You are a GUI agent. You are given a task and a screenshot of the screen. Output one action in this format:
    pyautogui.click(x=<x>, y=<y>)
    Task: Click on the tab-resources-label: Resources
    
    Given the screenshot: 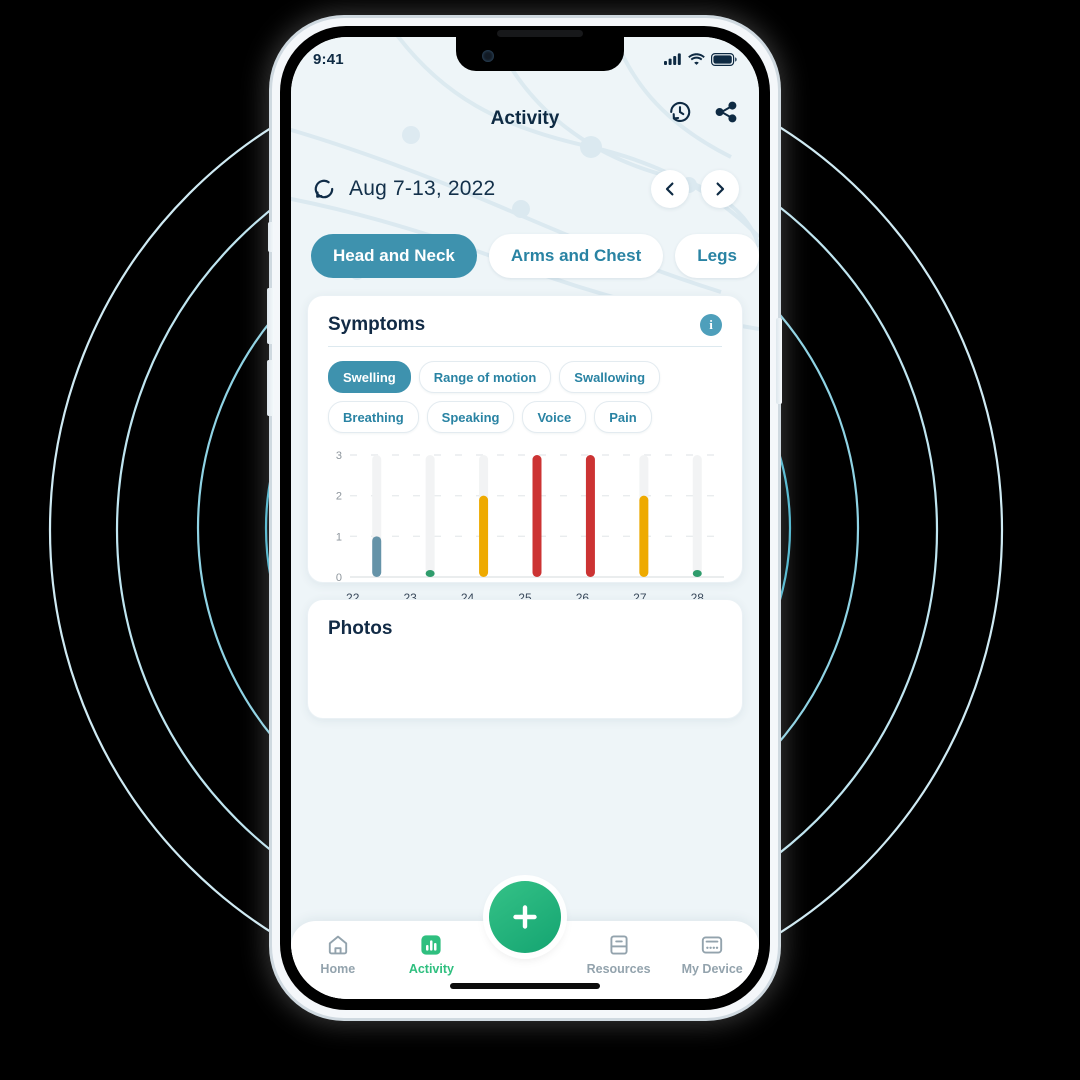 What is the action you would take?
    pyautogui.click(x=618, y=969)
    